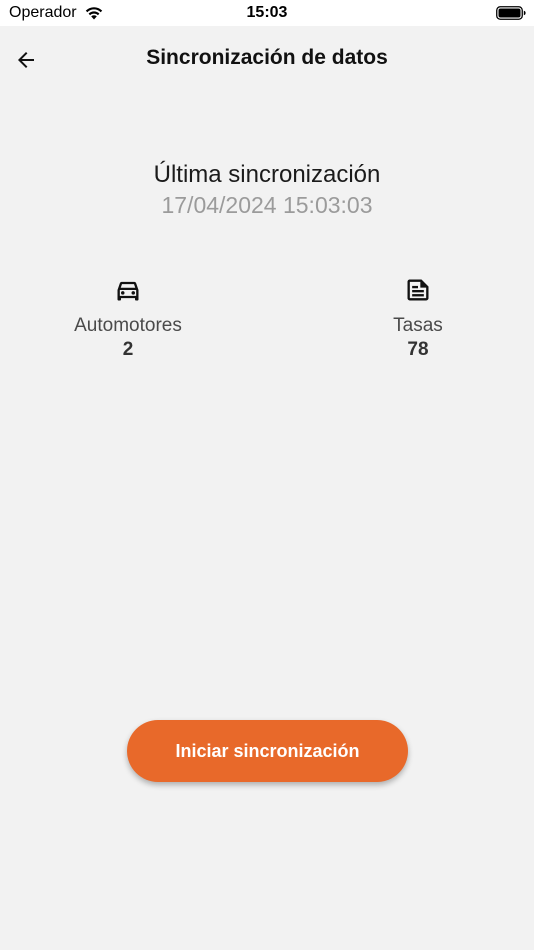  I want to click on stat-value: 78, so click(418, 349).